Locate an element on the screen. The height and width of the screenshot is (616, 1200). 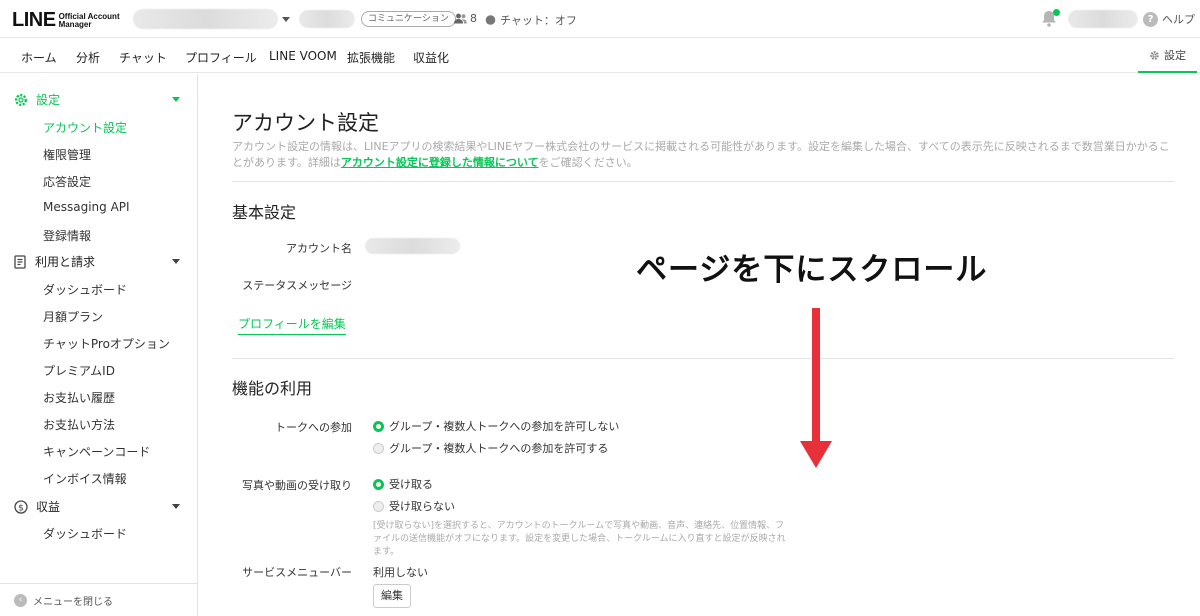
sidebar-group-billing-label: 利用と請求 is located at coordinates (65, 262).